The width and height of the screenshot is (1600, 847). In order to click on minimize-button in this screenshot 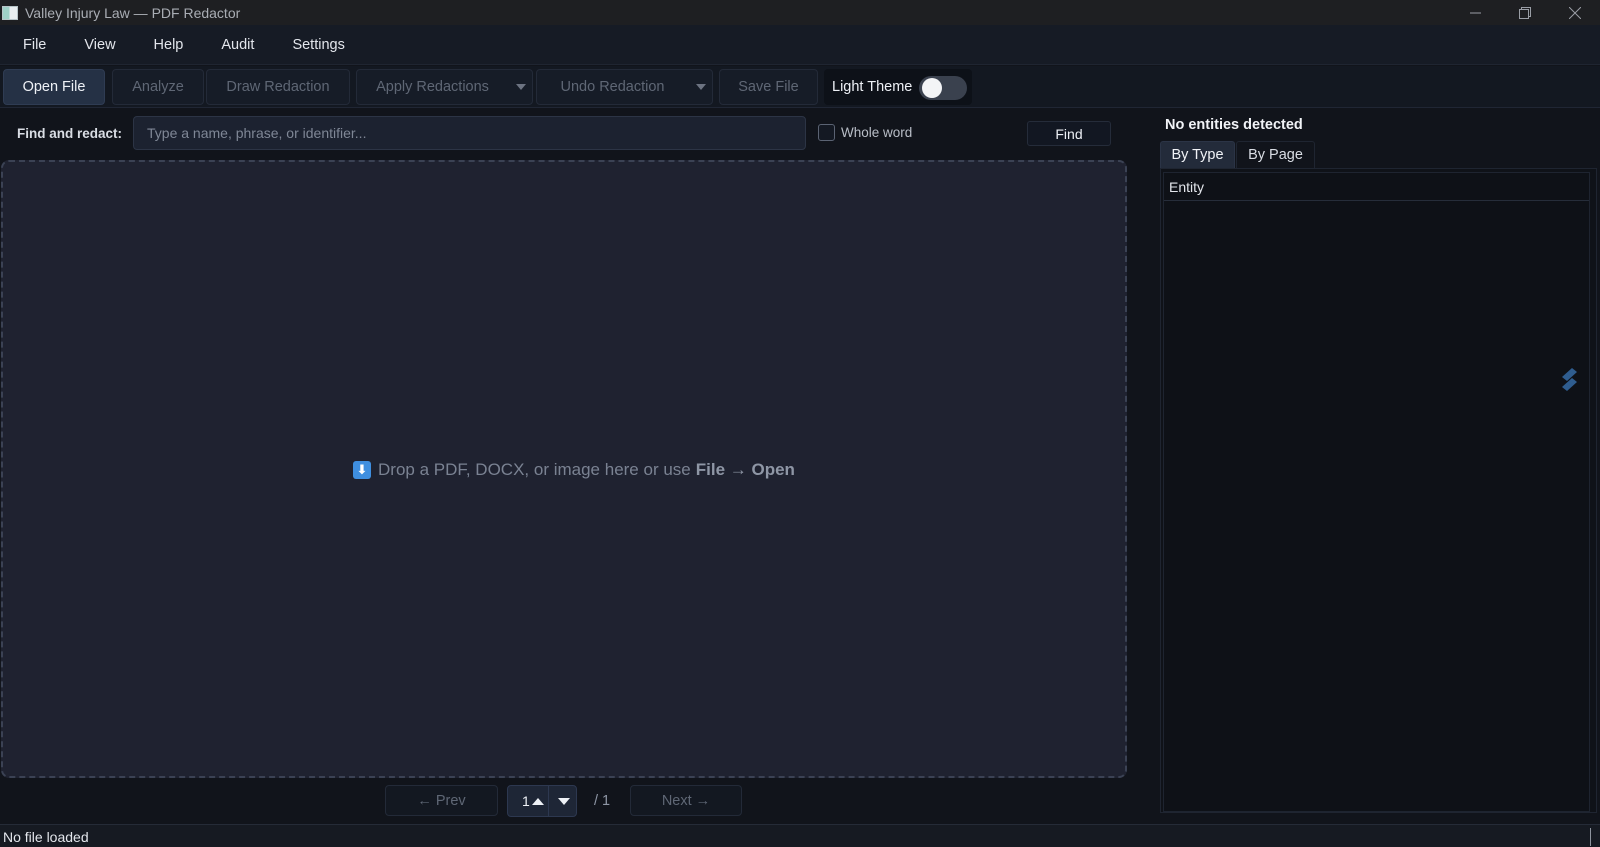, I will do `click(1475, 12)`.